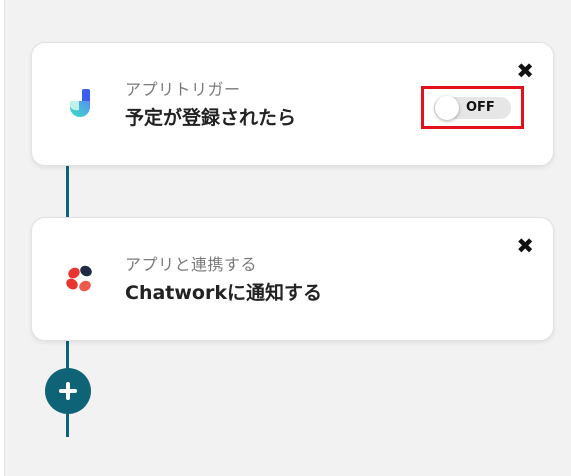 This screenshot has width=571, height=476. What do you see at coordinates (223, 293) in the screenshot?
I see `step-title: Chatworkに通知する` at bounding box center [223, 293].